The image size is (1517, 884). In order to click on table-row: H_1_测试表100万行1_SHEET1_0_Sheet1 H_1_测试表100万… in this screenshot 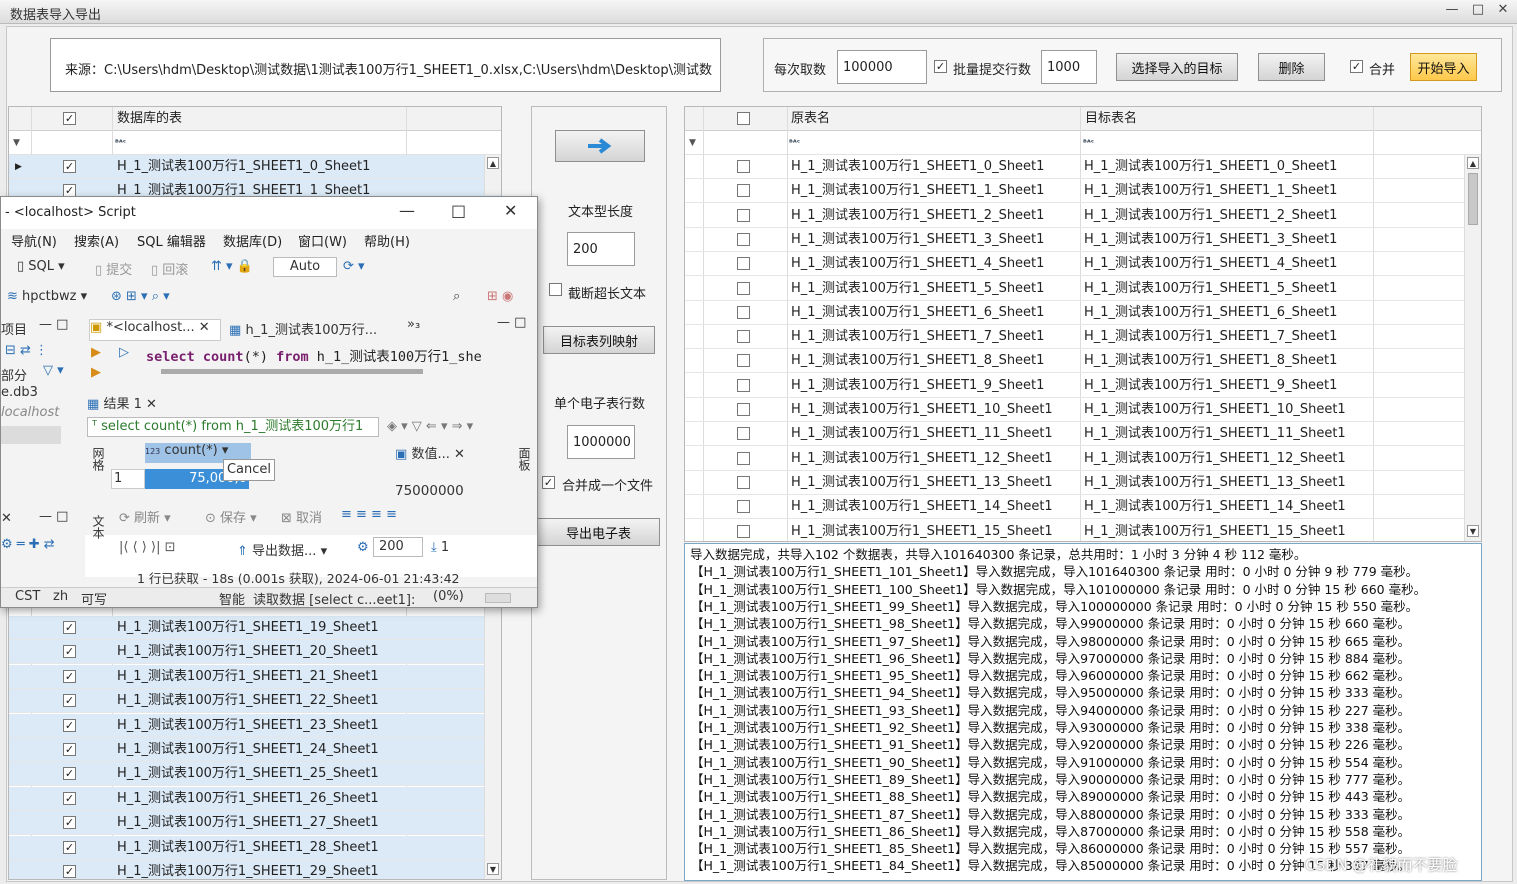, I will do `click(1083, 167)`.